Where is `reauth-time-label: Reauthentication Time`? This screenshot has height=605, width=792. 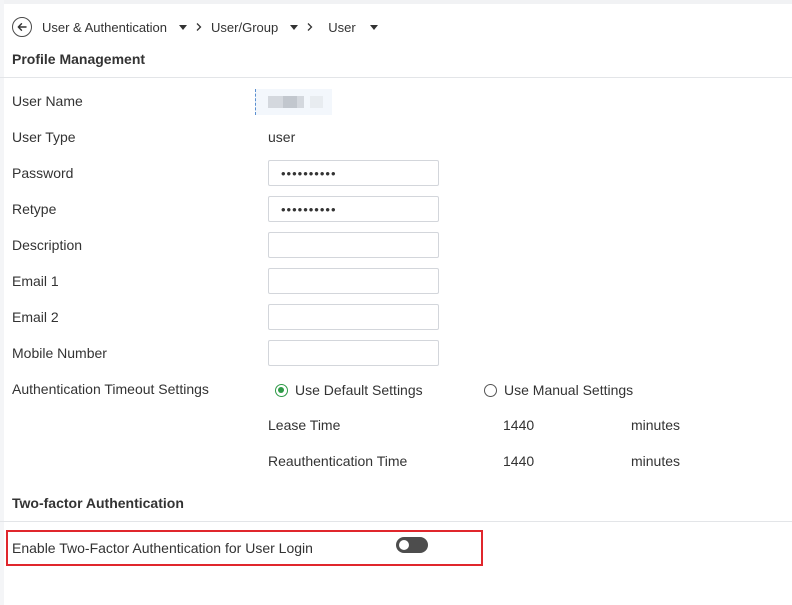 reauth-time-label: Reauthentication Time is located at coordinates (338, 461).